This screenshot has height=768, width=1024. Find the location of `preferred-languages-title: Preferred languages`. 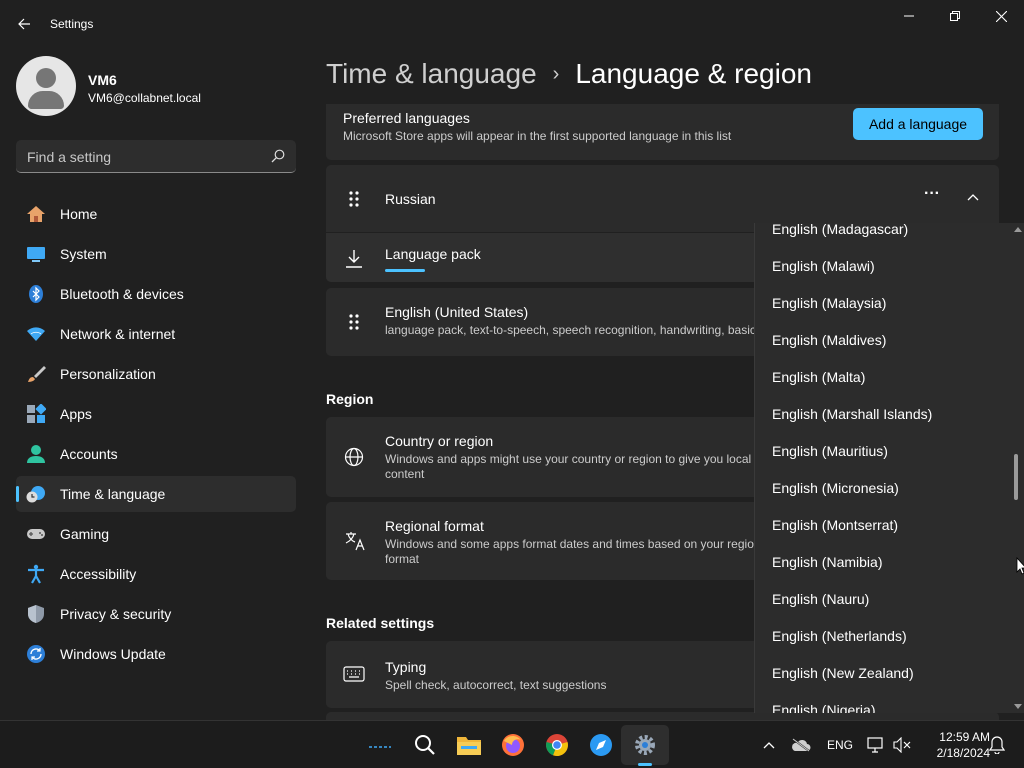

preferred-languages-title: Preferred languages is located at coordinates (406, 118).